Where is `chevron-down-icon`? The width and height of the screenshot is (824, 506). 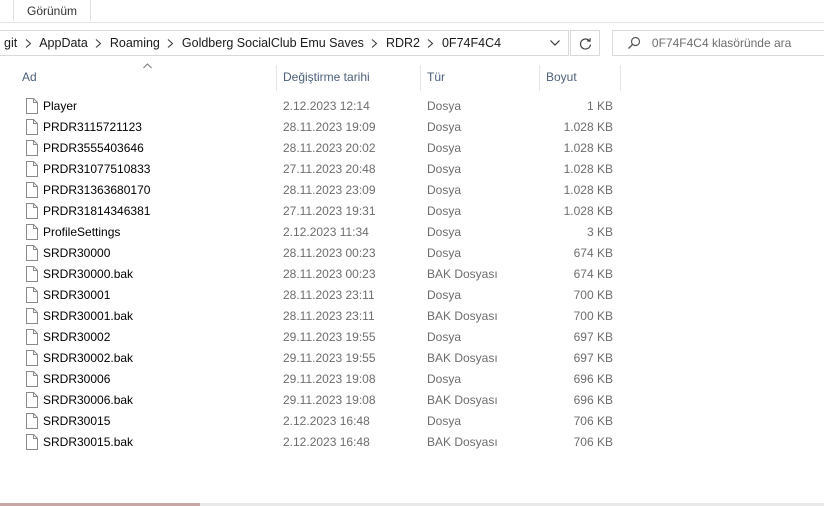 chevron-down-icon is located at coordinates (555, 43).